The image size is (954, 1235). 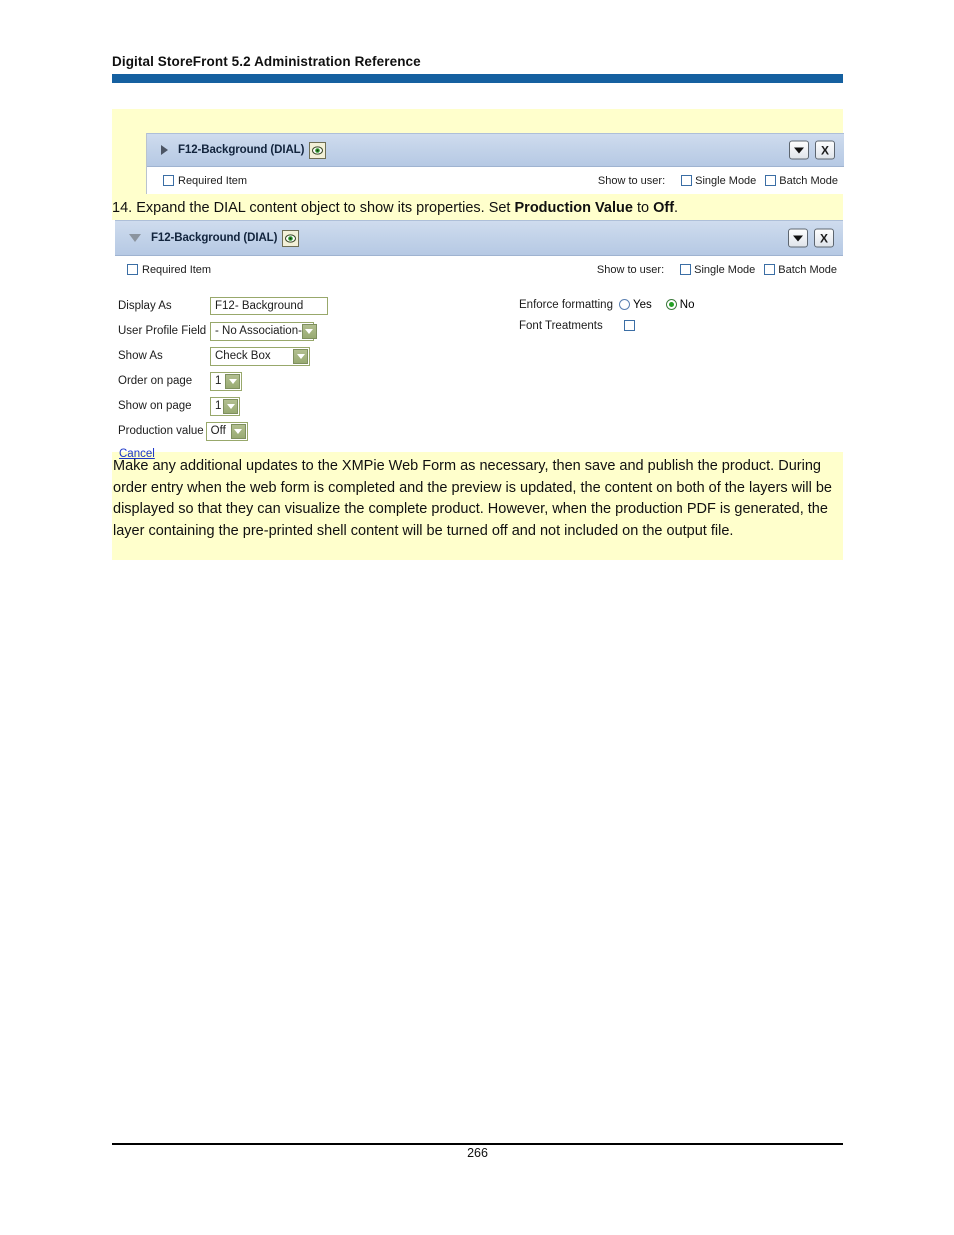 I want to click on display-as-row: Display As F12- Background, so click(x=223, y=306).